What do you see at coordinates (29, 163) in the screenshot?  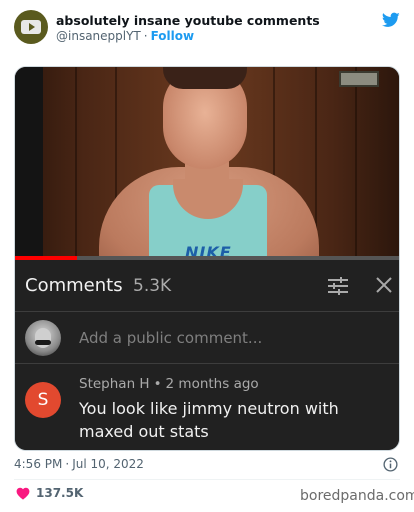 I see `dark-door-frame` at bounding box center [29, 163].